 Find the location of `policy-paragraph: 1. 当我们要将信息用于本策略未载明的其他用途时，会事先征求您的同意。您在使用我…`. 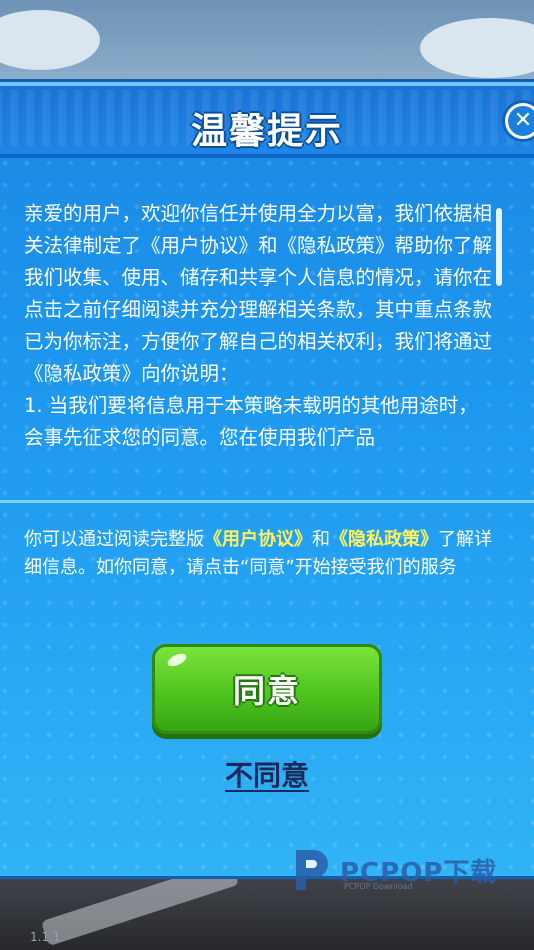

policy-paragraph: 1. 当我们要将信息用于本策略未载明的其他用途时，会事先征求您的同意。您在使用我… is located at coordinates (251, 421).